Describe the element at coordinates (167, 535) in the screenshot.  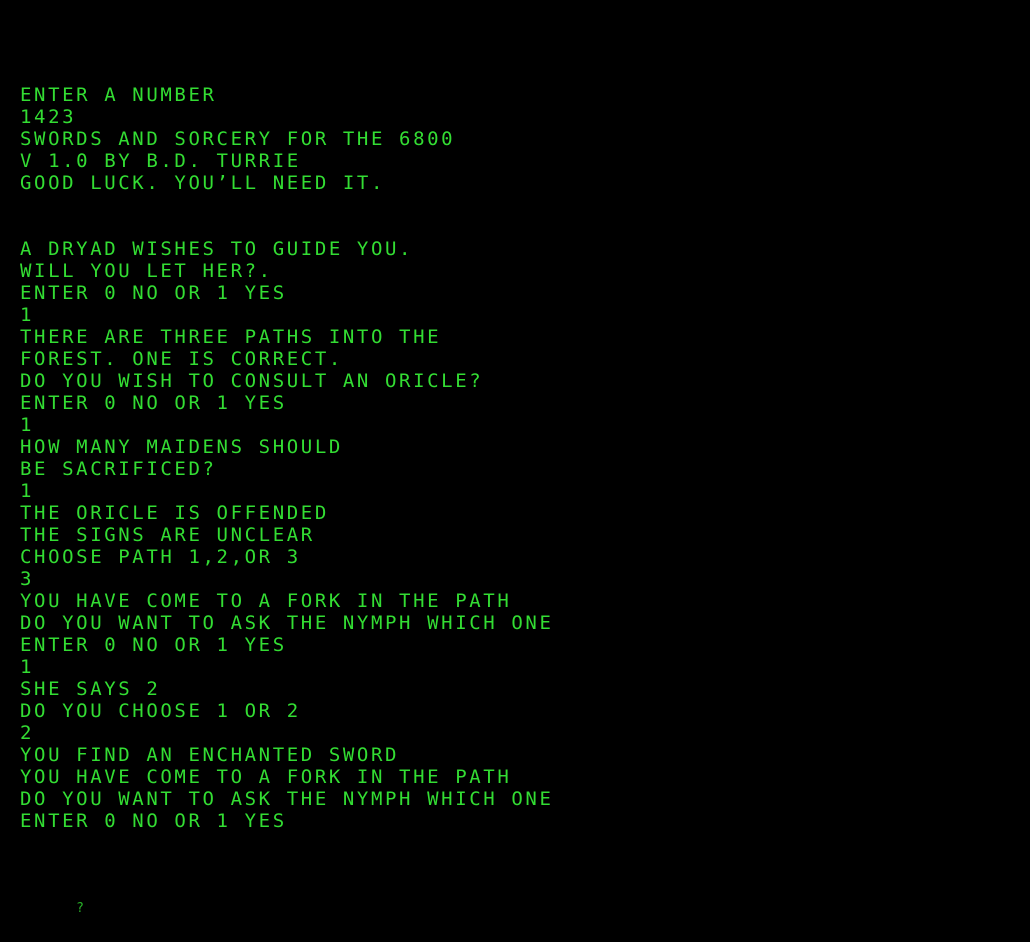
I see `output-line: THE SIGNS ARE UNCLEAR` at that location.